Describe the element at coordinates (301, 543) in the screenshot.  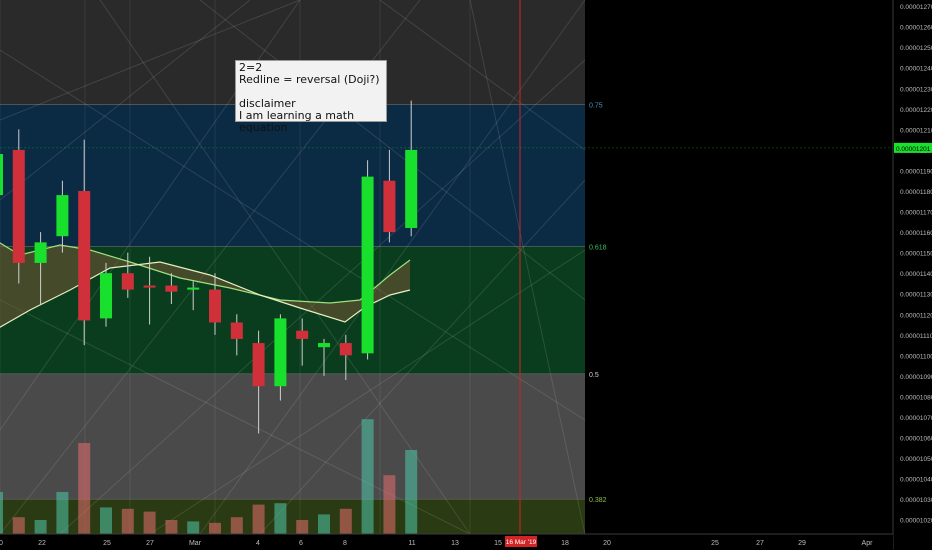
I see `time-tick-label: 6` at that location.